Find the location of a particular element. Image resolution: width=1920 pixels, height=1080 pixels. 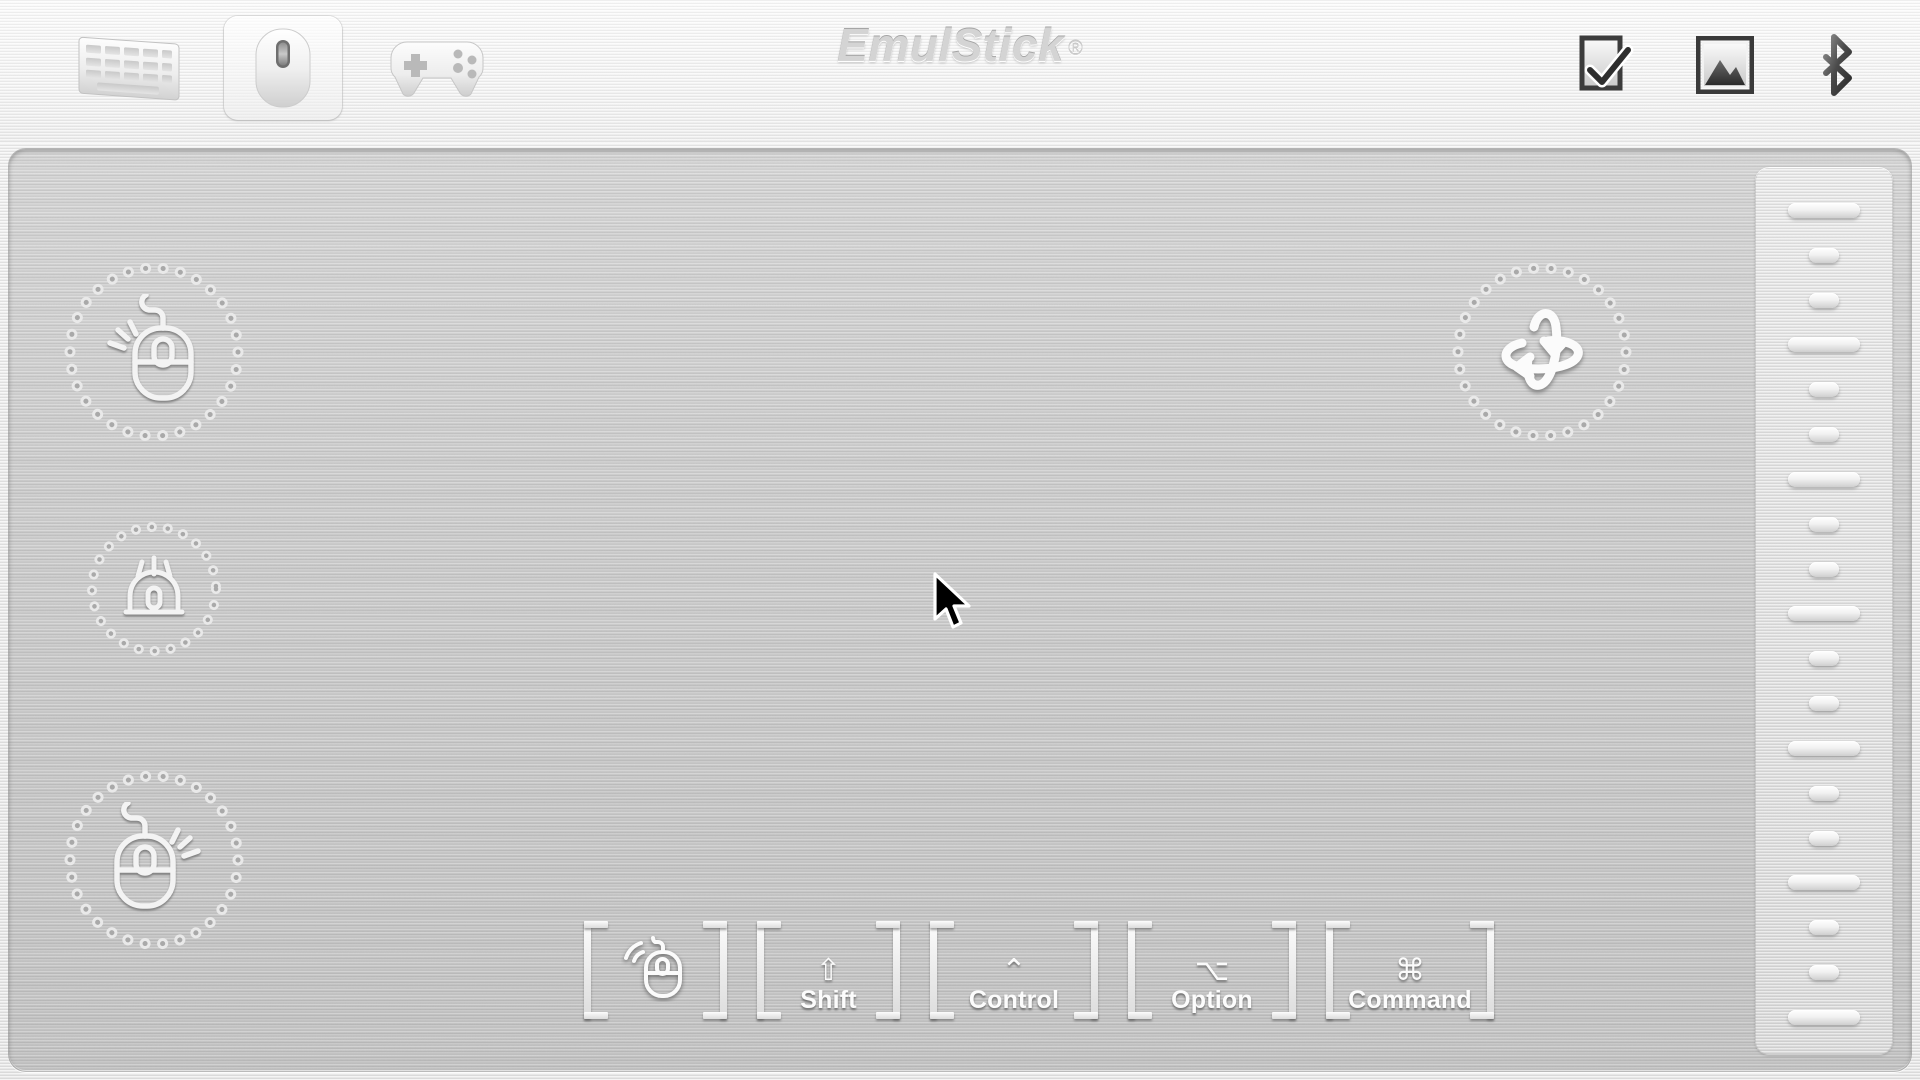

checklist-icon is located at coordinates (1606, 67).